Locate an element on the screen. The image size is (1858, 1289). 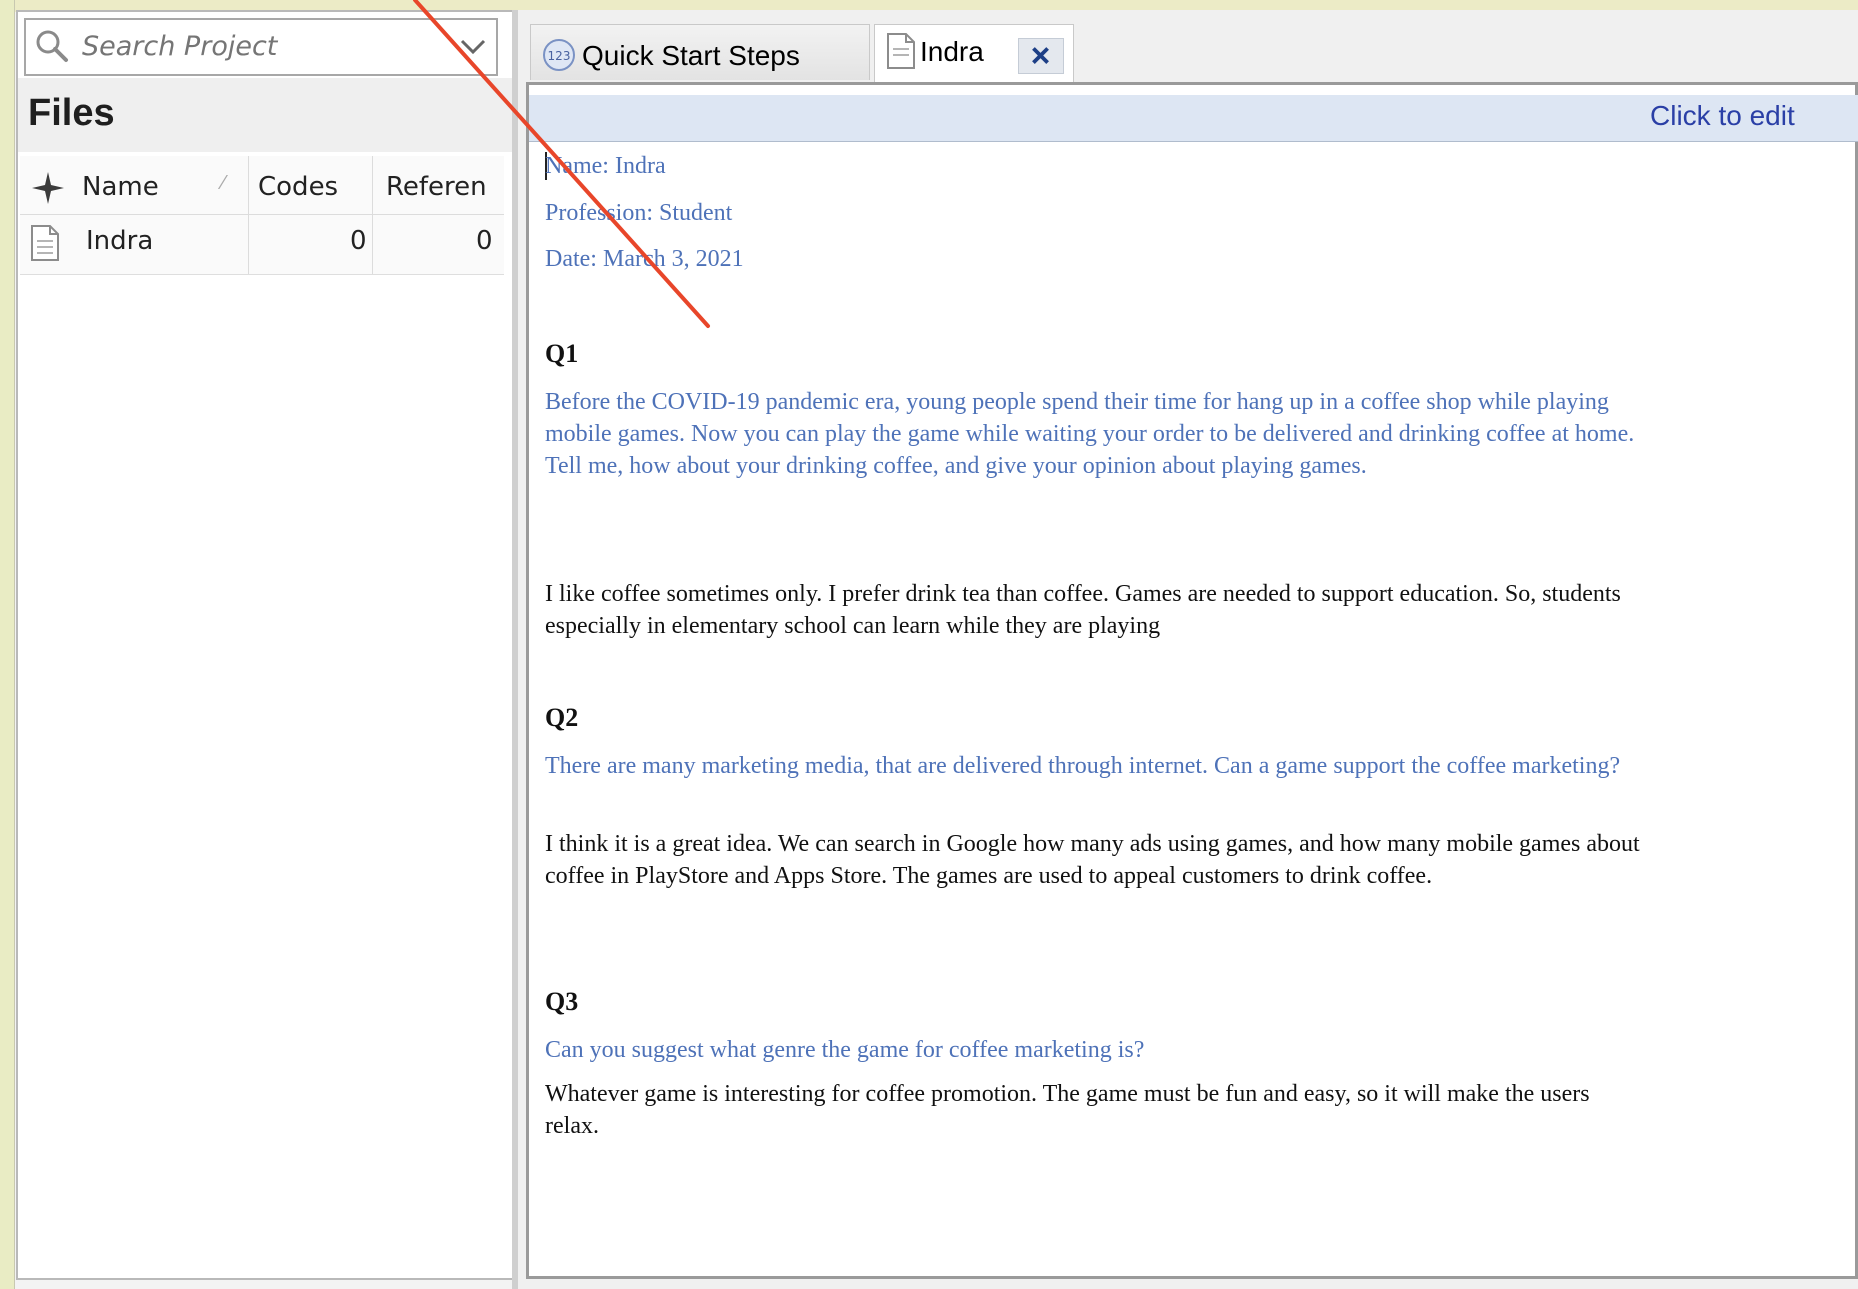
sort-indicator-icon: ⁄ is located at coordinates (224, 183).